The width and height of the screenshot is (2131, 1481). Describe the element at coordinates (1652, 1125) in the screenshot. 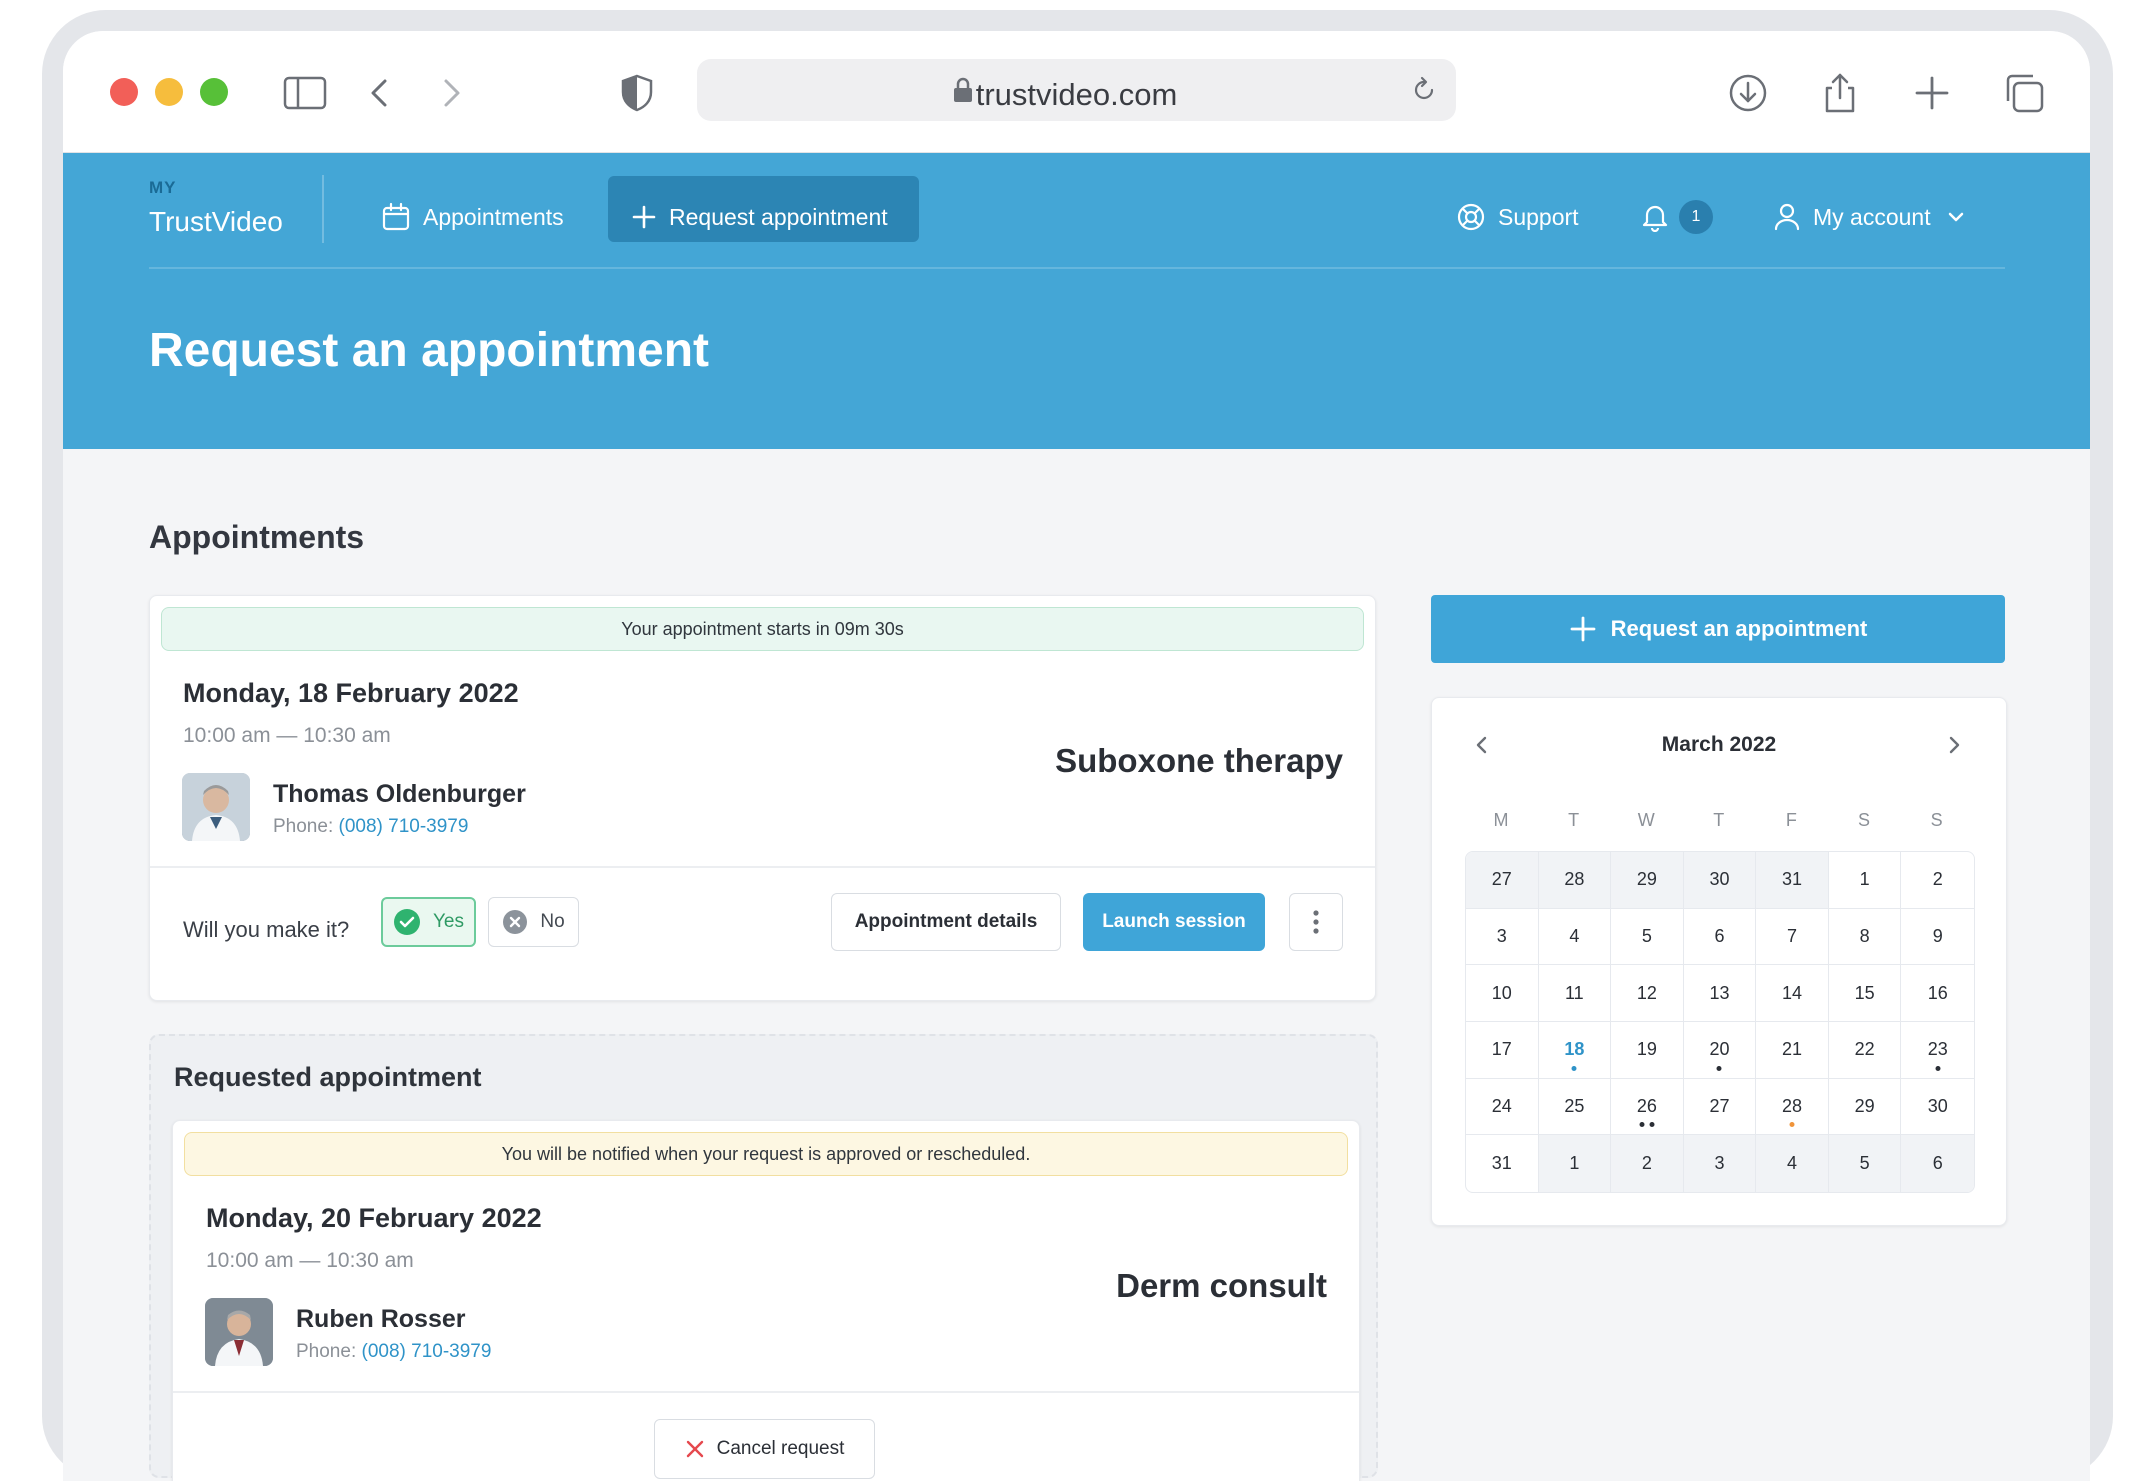

I see `event-dot` at that location.